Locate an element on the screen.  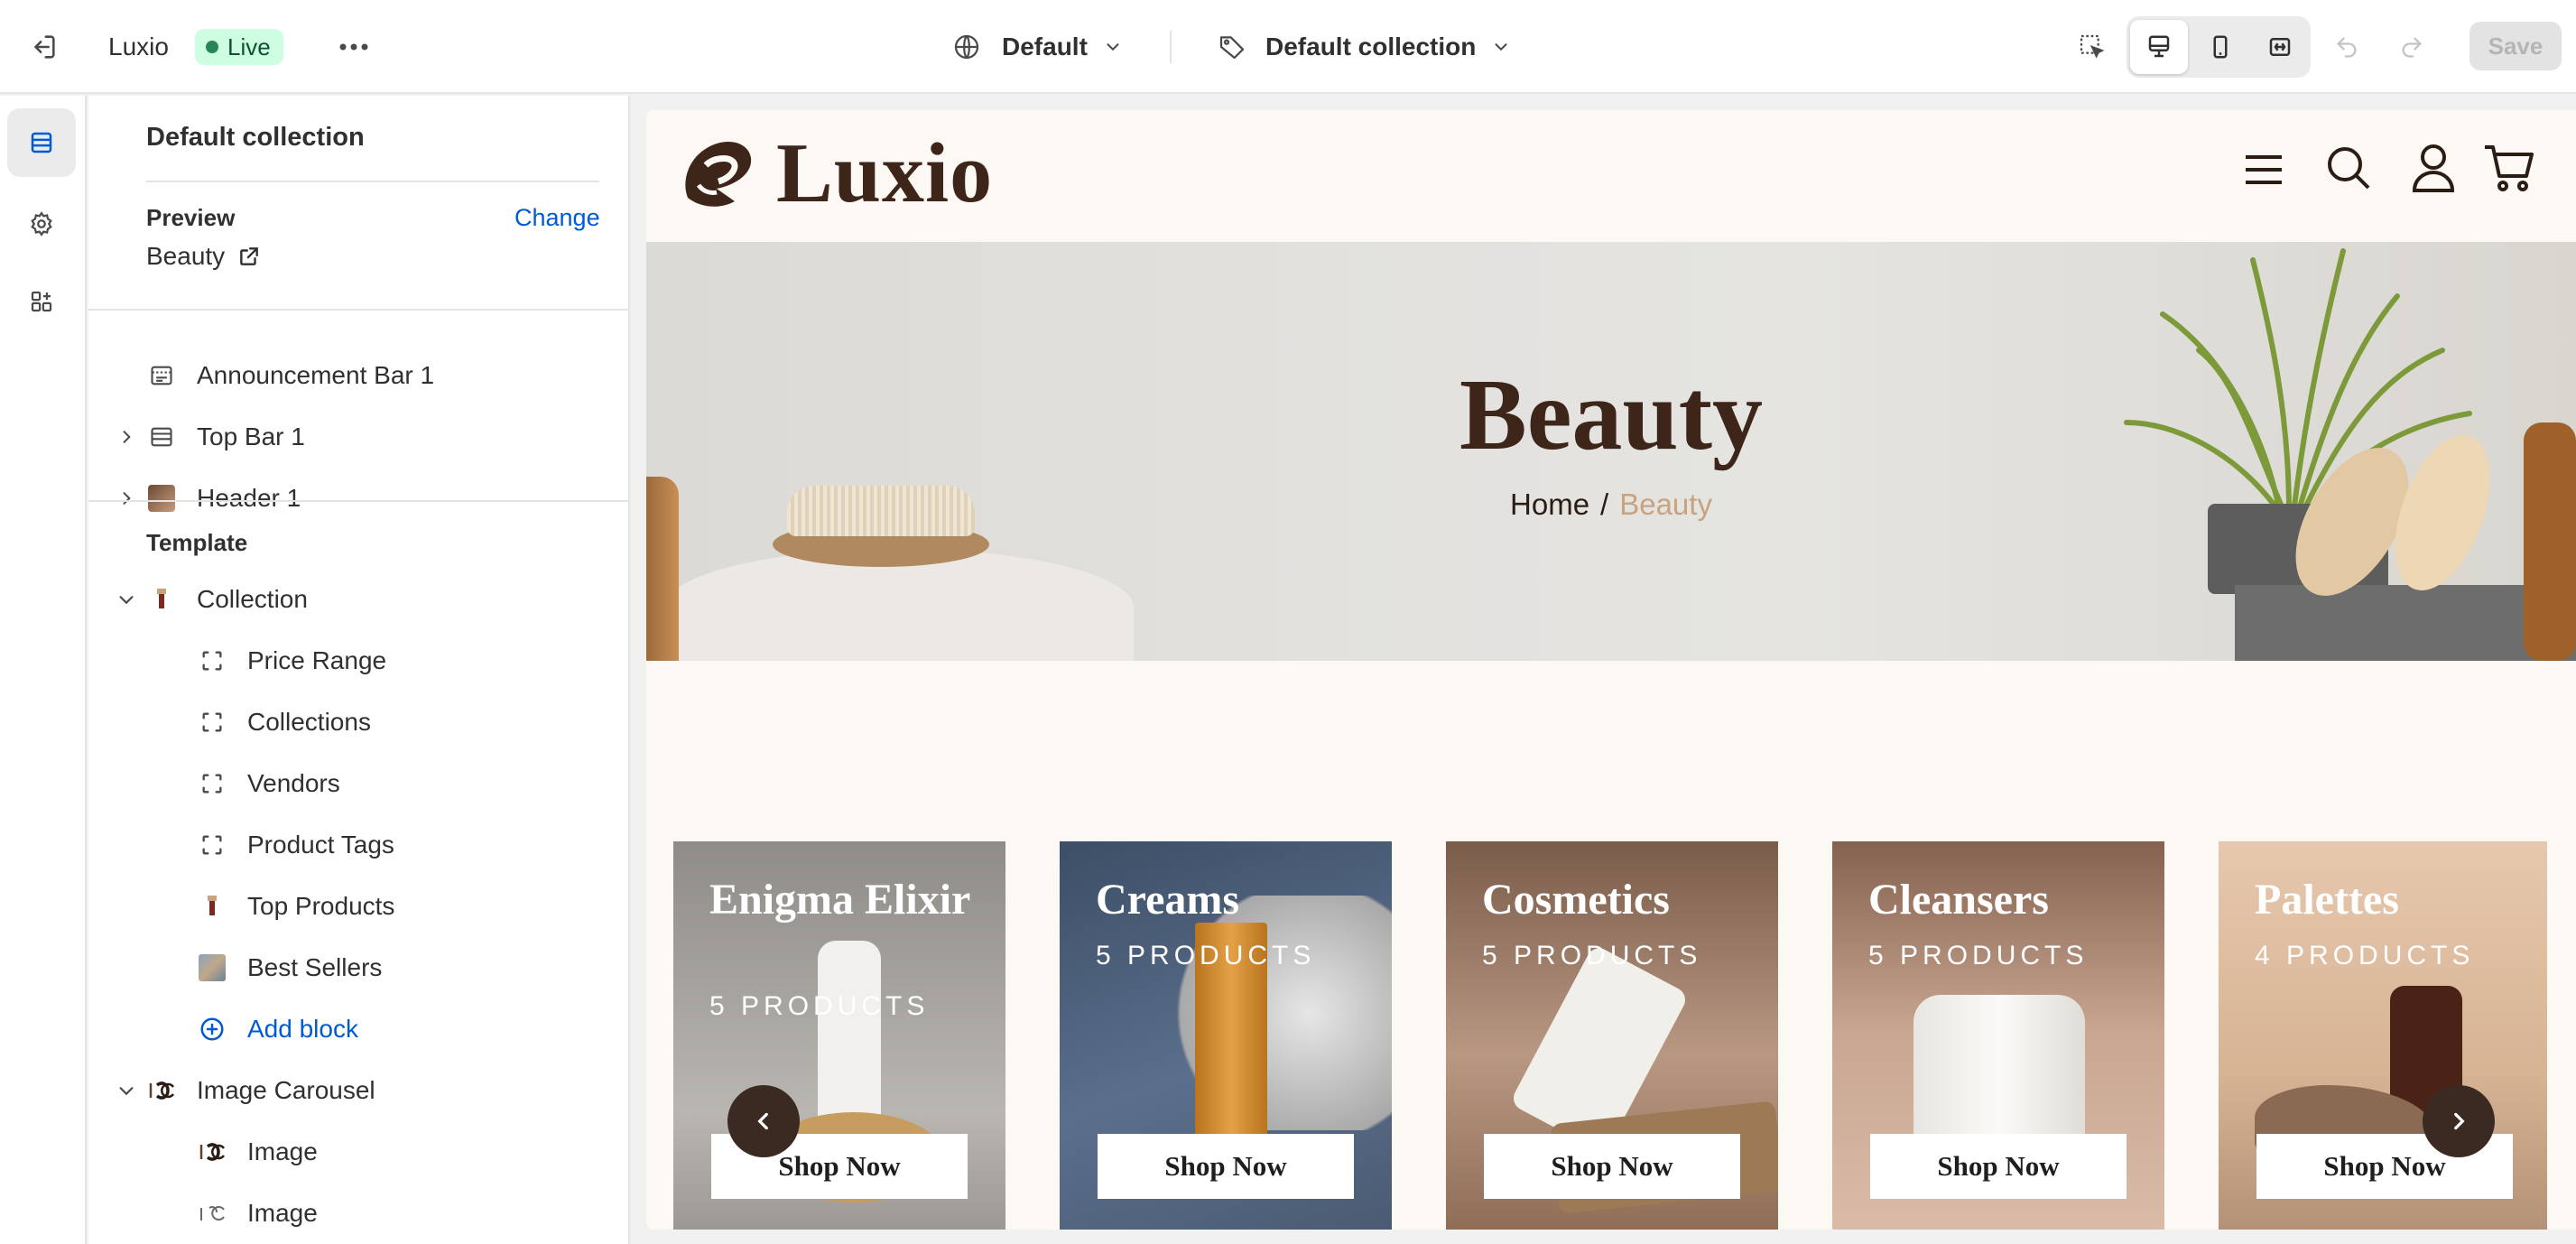
sections-icon is located at coordinates (41, 142).